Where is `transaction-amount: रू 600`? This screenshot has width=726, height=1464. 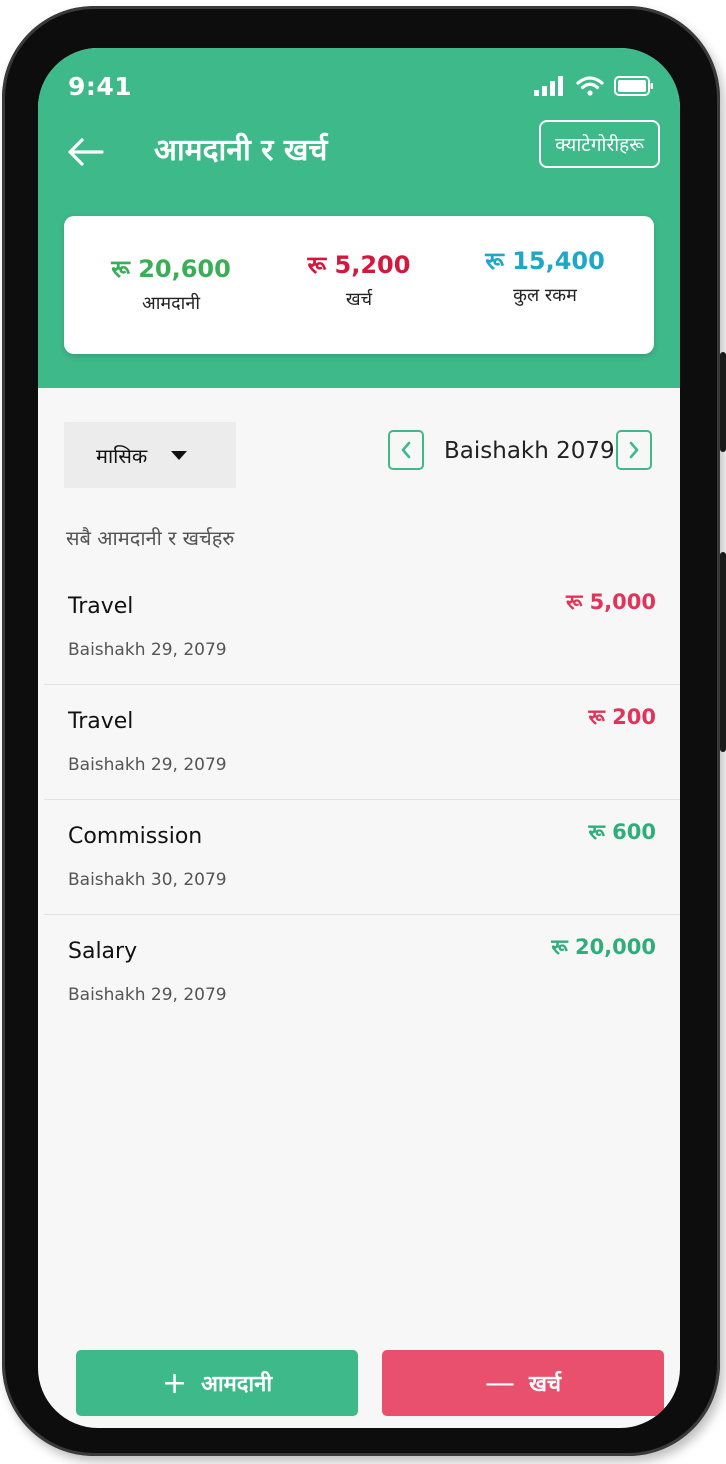
transaction-amount: रू 600 is located at coordinates (622, 832).